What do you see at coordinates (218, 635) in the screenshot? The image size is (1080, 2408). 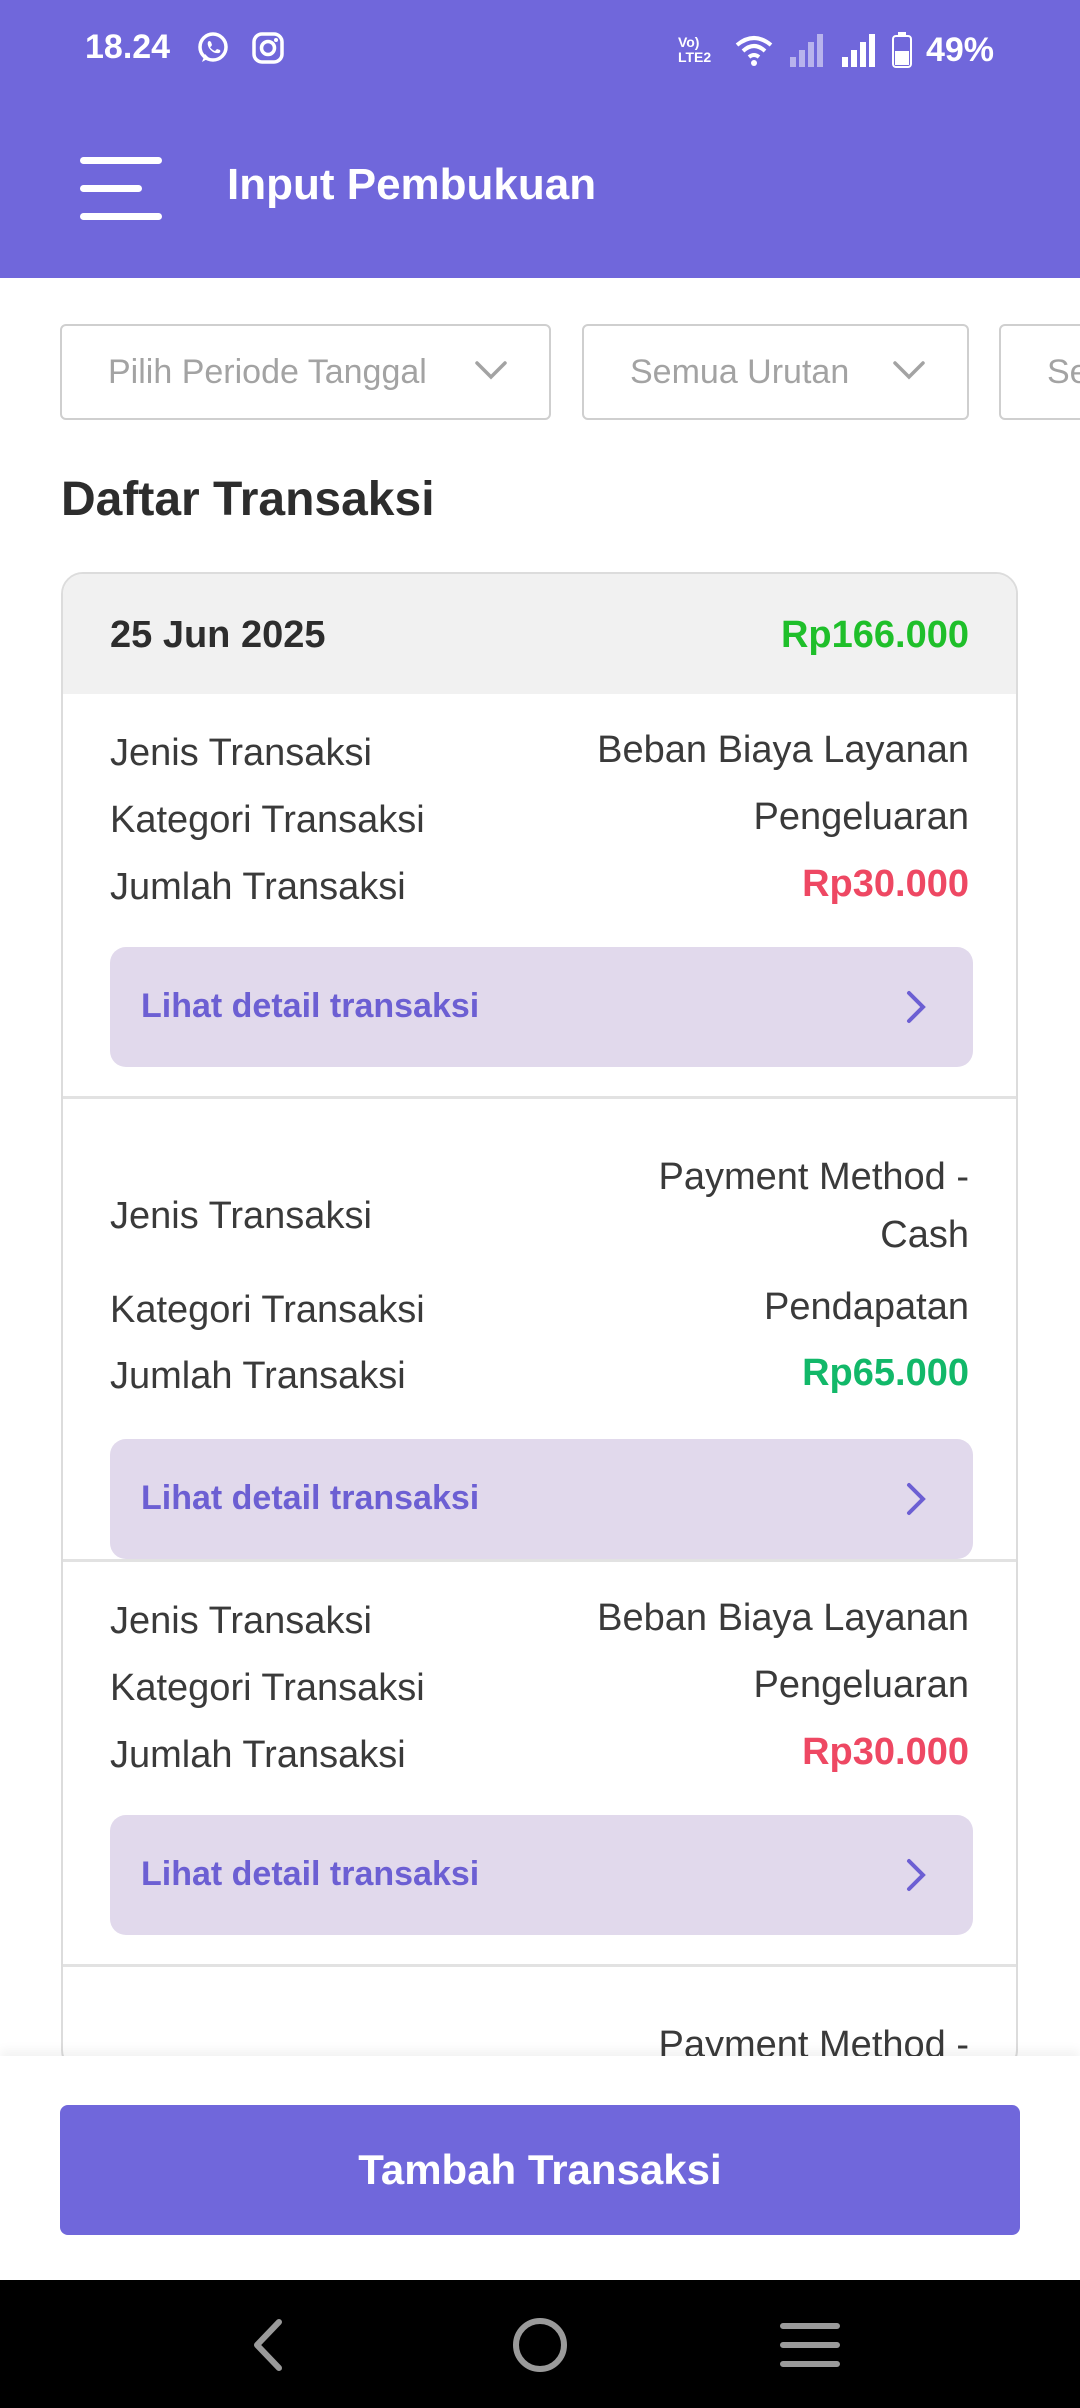 I see `group-date: 25 Jun 2025` at bounding box center [218, 635].